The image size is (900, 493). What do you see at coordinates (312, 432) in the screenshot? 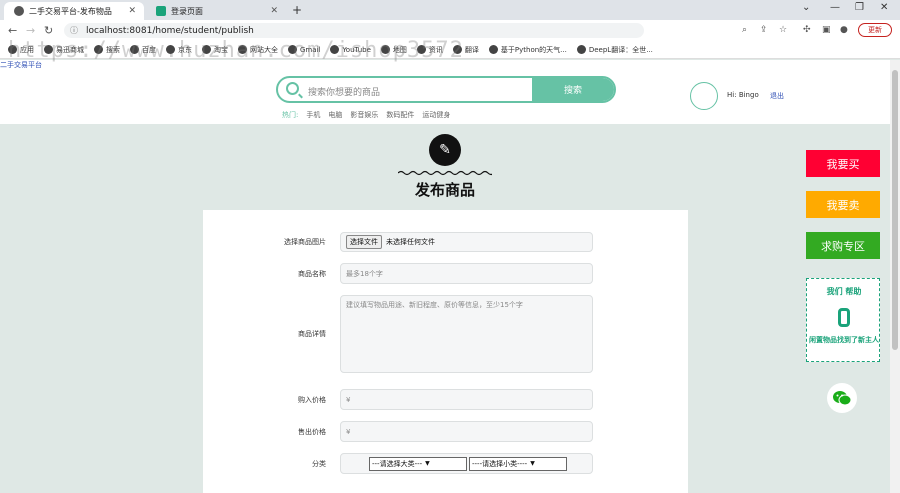
I see `sell-price-label: 售出价格` at bounding box center [312, 432].